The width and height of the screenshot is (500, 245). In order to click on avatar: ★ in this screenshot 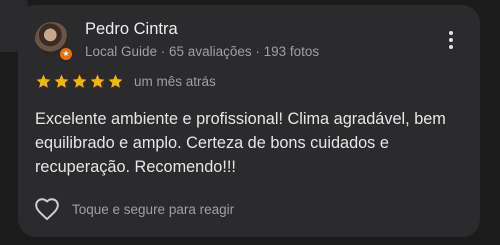, I will do `click(54, 41)`.